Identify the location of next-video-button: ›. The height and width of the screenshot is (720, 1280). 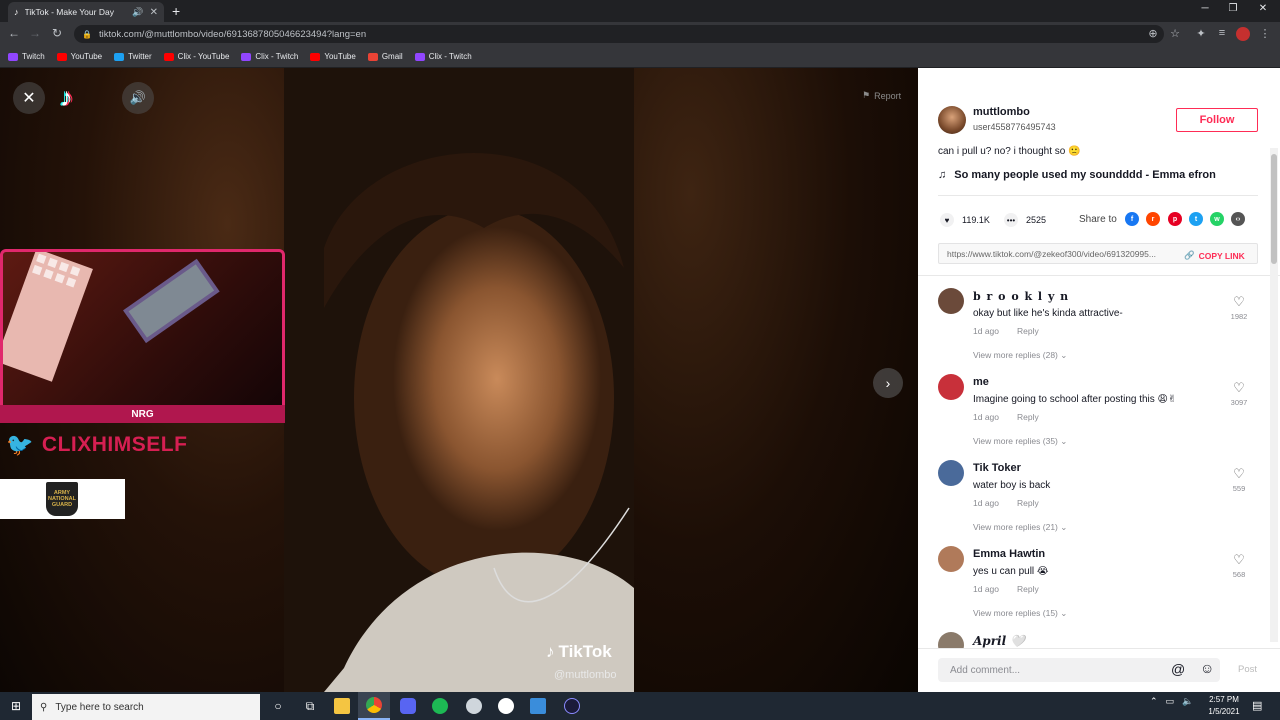
(888, 383).